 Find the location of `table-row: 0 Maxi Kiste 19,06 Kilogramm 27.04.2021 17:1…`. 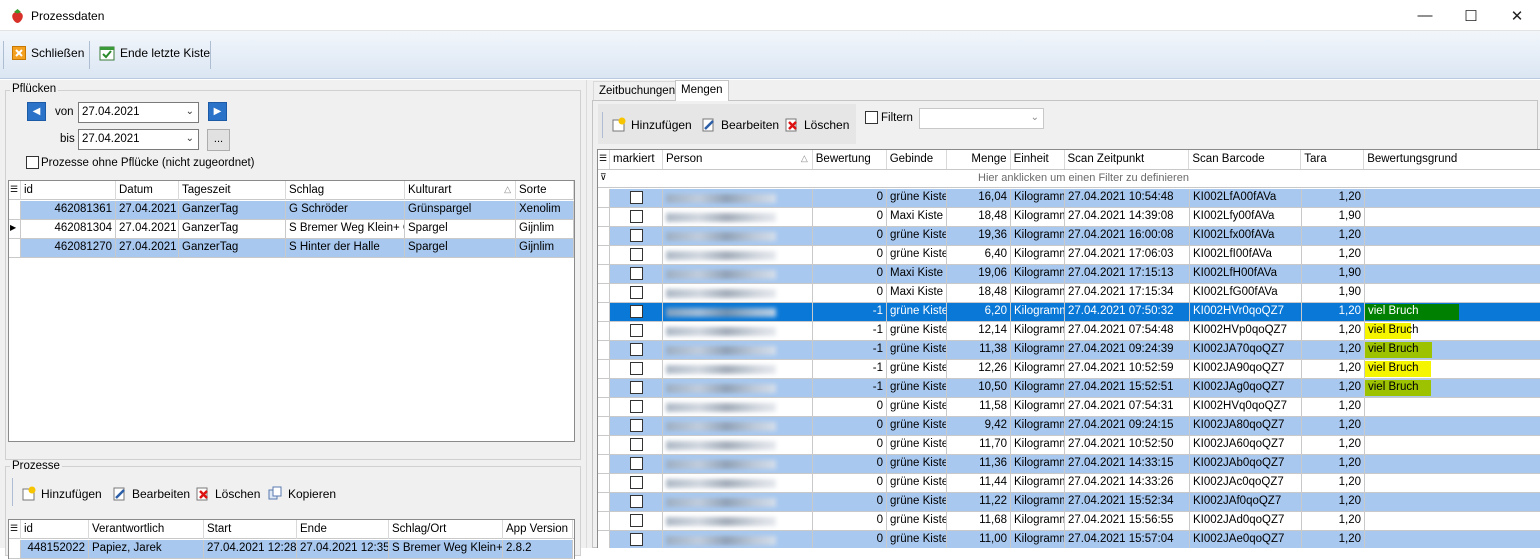

table-row: 0 Maxi Kiste 19,06 Kilogramm 27.04.2021 17:1… is located at coordinates (1069, 274).